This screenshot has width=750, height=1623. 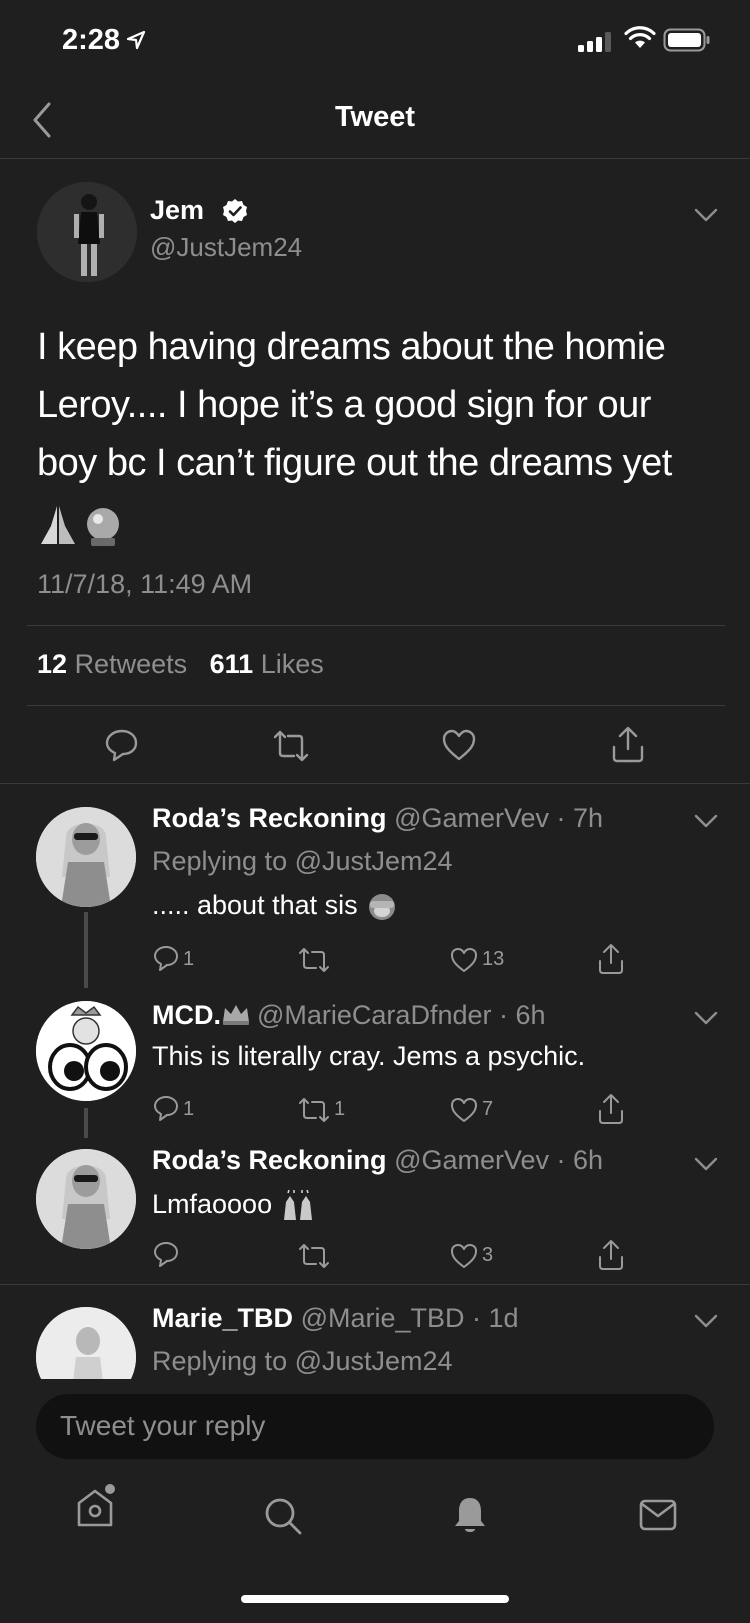 I want to click on tweet-text-line: boy bc I can’t figure out the dreams yet, so click(x=354, y=463).